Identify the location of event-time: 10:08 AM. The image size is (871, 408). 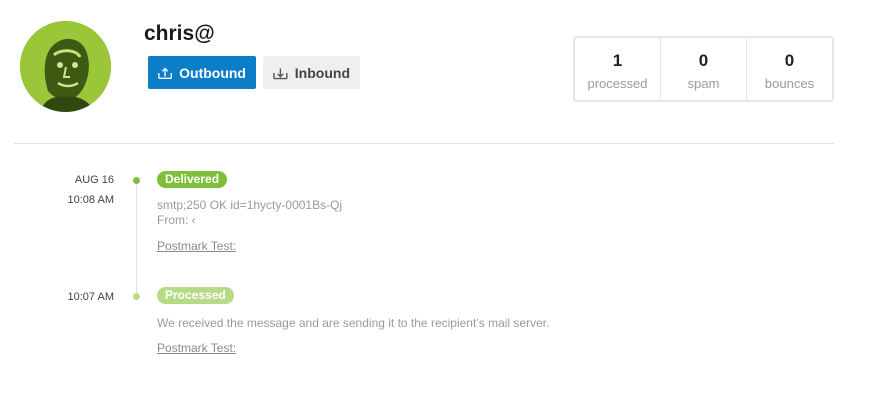
(90, 200).